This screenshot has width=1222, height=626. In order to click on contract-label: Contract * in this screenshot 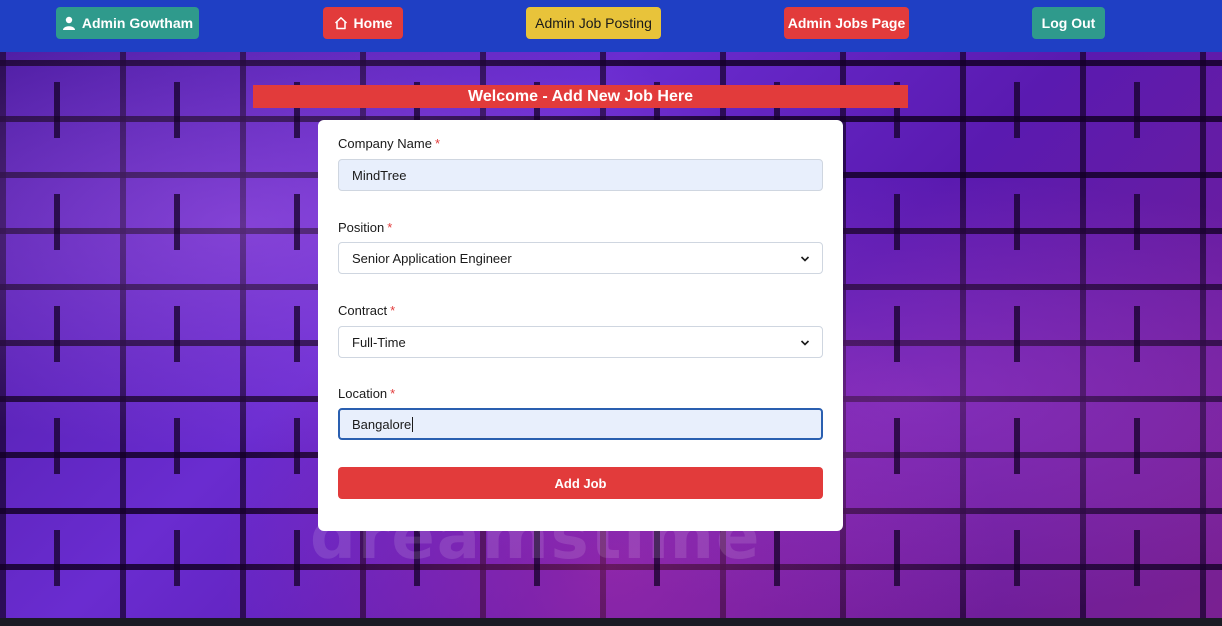, I will do `click(367, 310)`.